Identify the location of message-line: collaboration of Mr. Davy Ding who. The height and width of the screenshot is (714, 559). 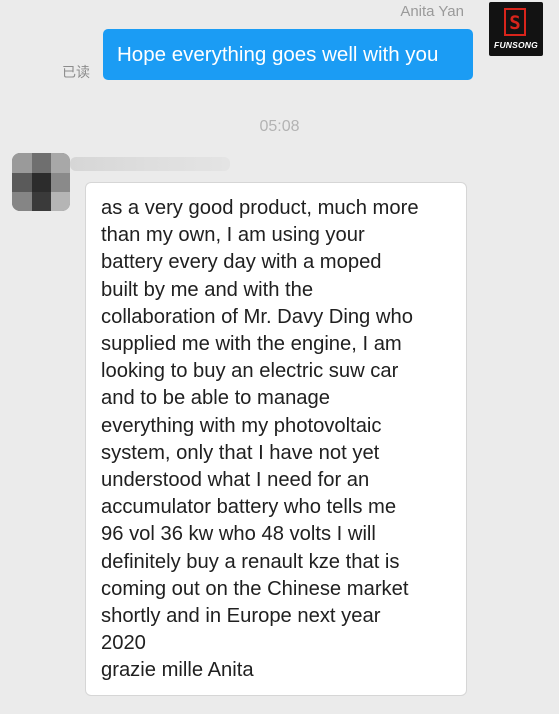
(257, 316).